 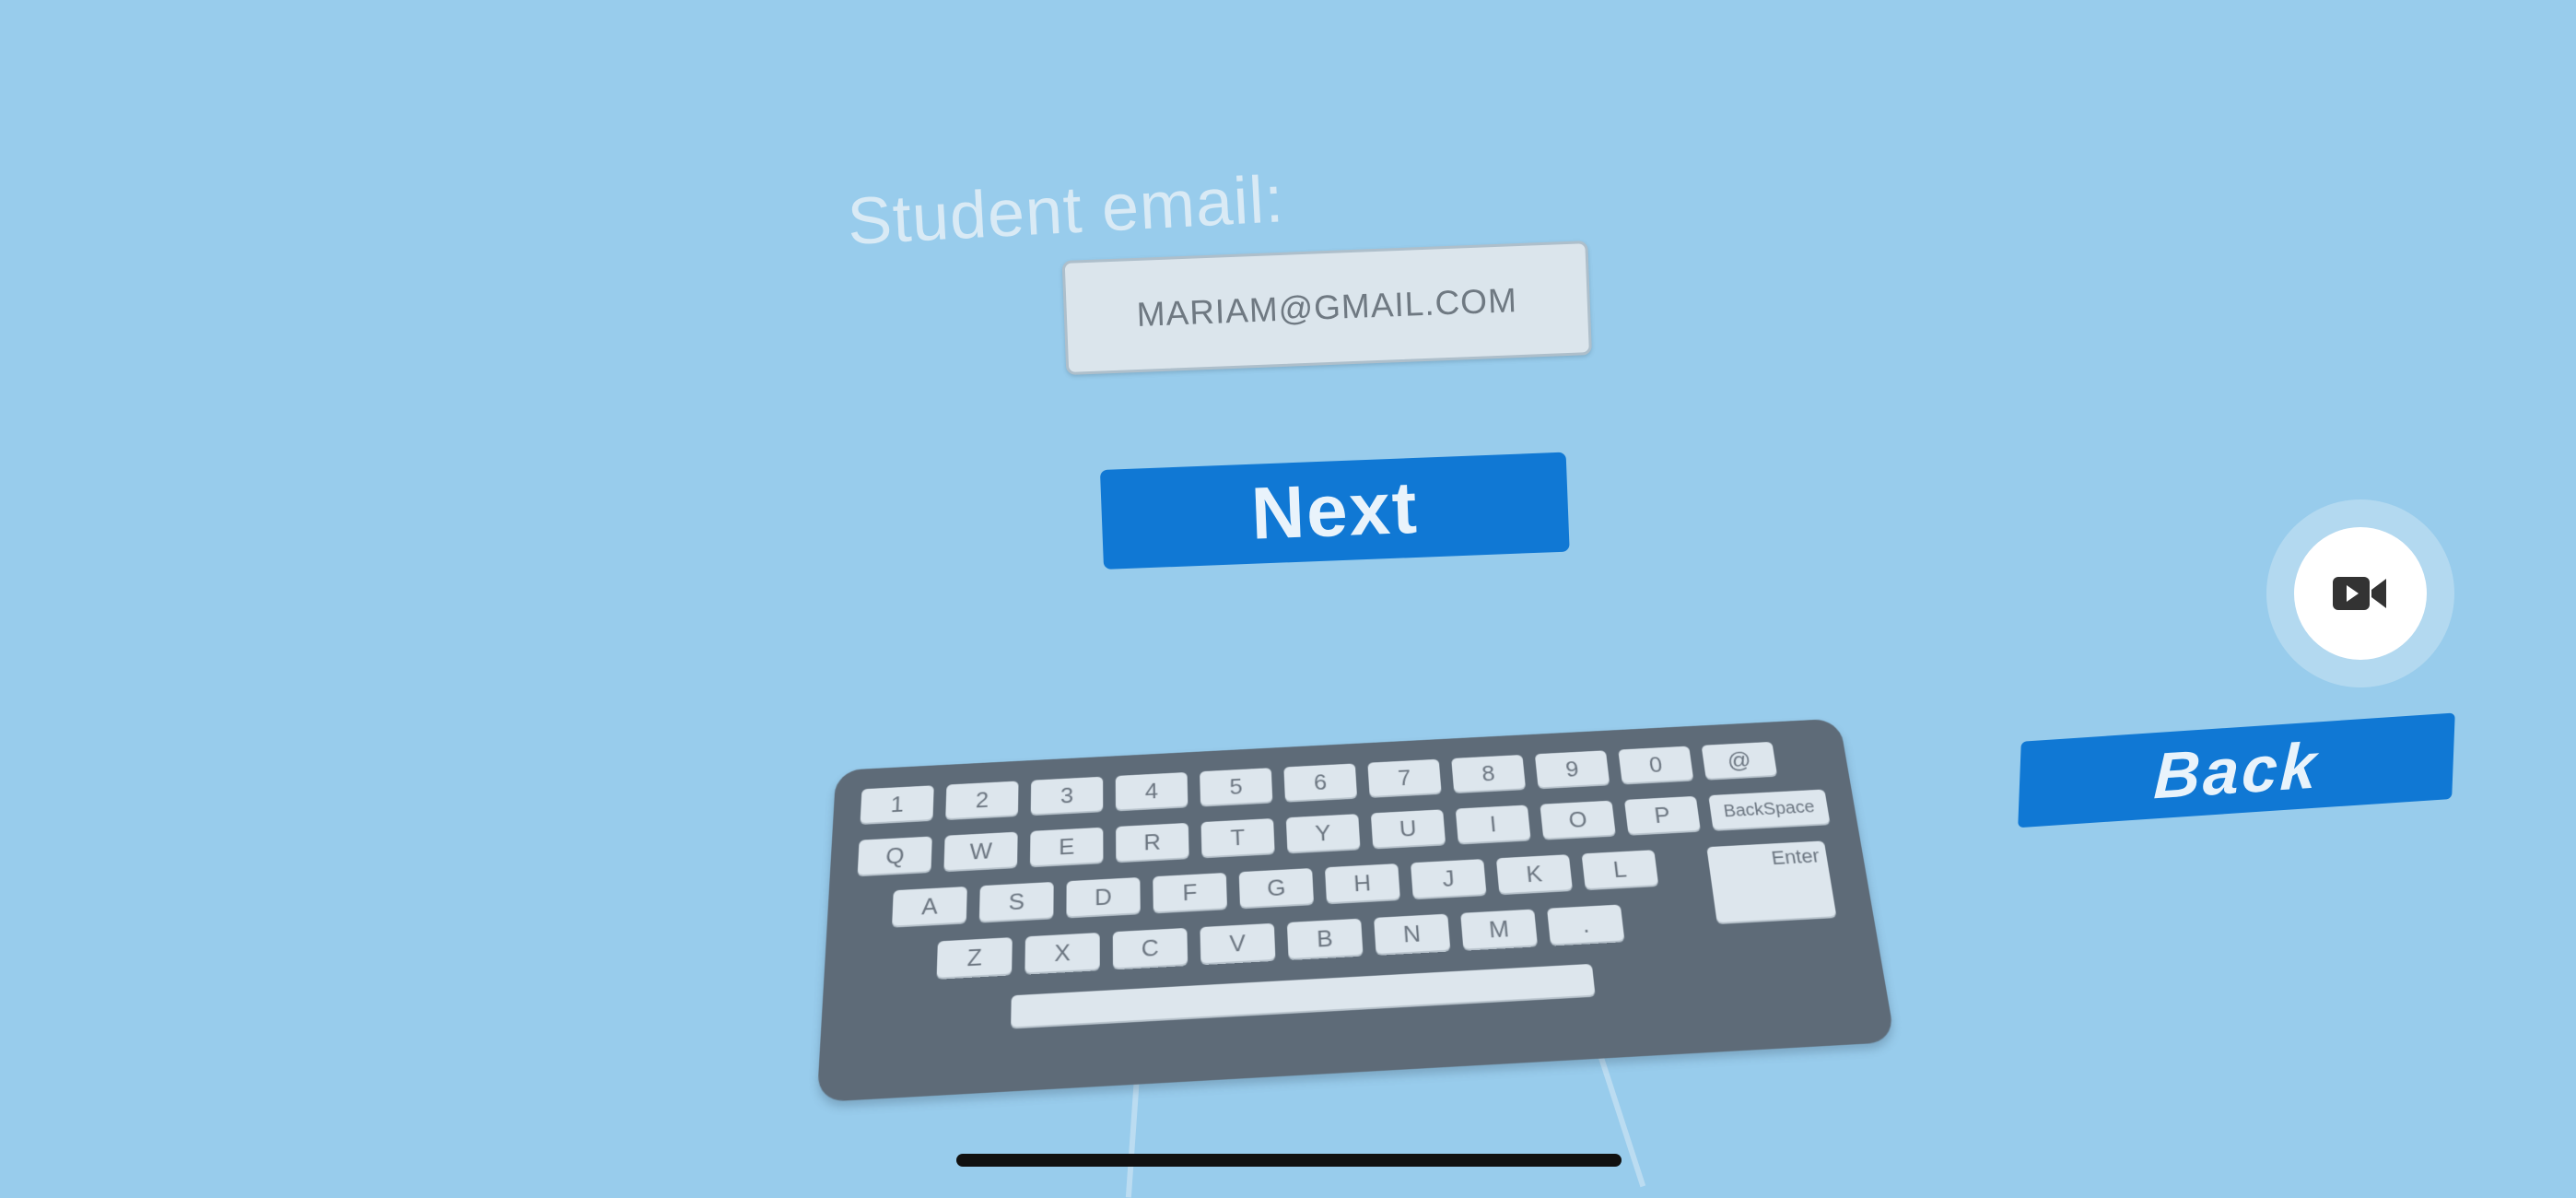 I want to click on key-g: G, so click(x=1276, y=888).